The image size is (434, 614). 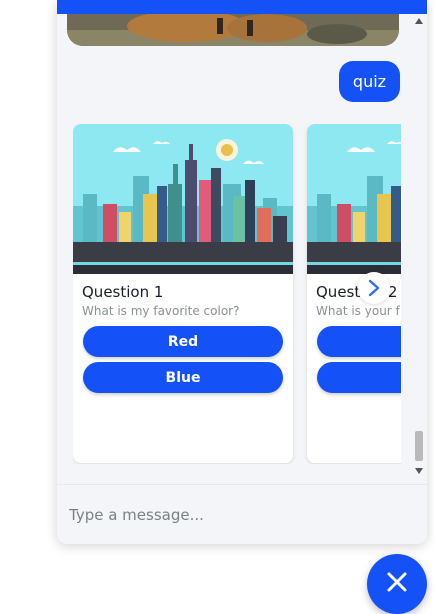 What do you see at coordinates (419, 249) in the screenshot?
I see `message-scrollbar` at bounding box center [419, 249].